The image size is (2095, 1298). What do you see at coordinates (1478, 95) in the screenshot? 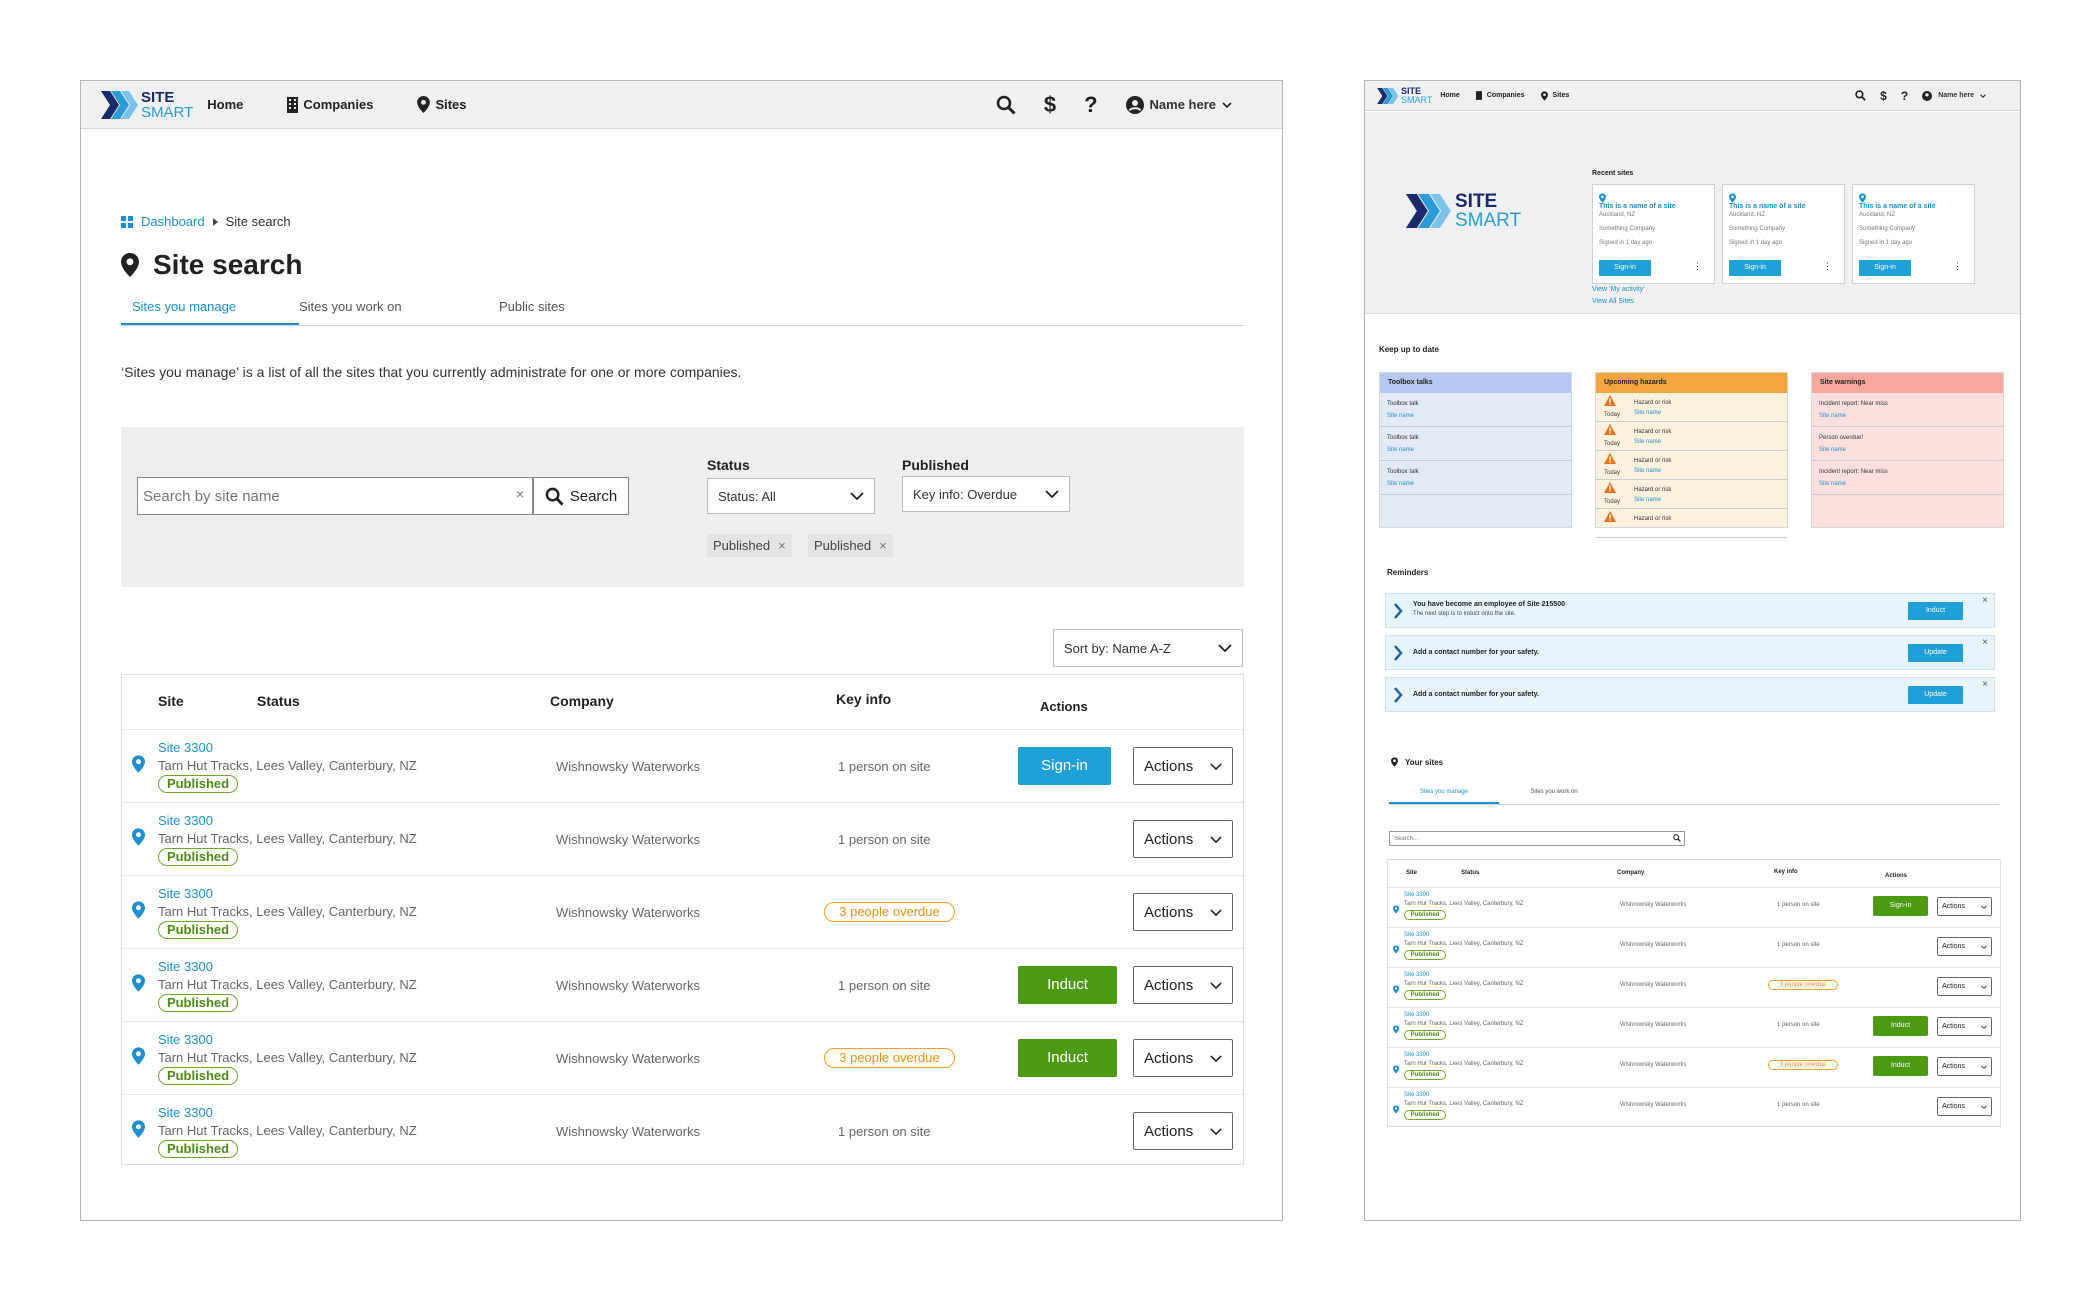
I see `building-icon` at bounding box center [1478, 95].